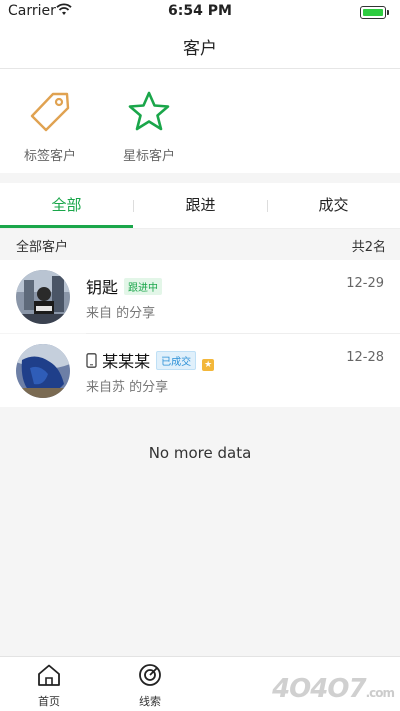 The height and width of the screenshot is (711, 400). What do you see at coordinates (121, 313) in the screenshot?
I see `customer-source: 来自 的分享` at bounding box center [121, 313].